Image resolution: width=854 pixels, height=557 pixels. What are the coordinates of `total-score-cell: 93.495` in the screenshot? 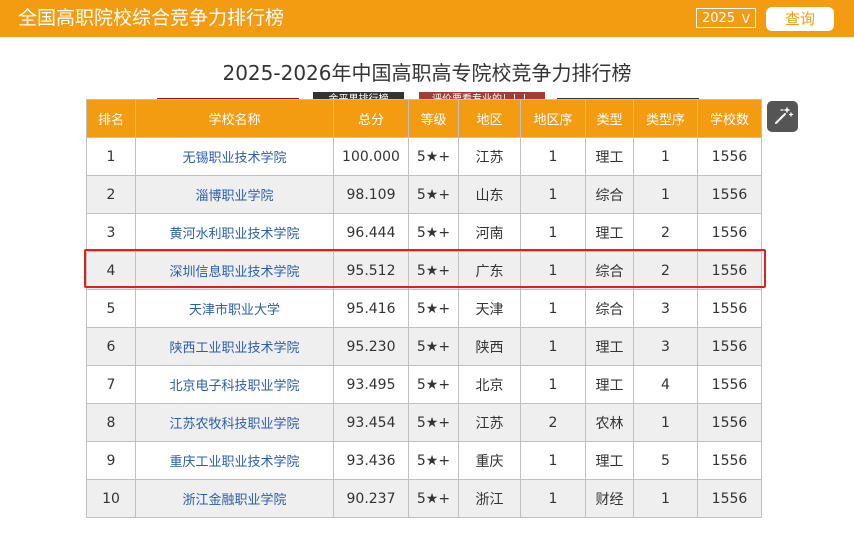 It's located at (371, 384).